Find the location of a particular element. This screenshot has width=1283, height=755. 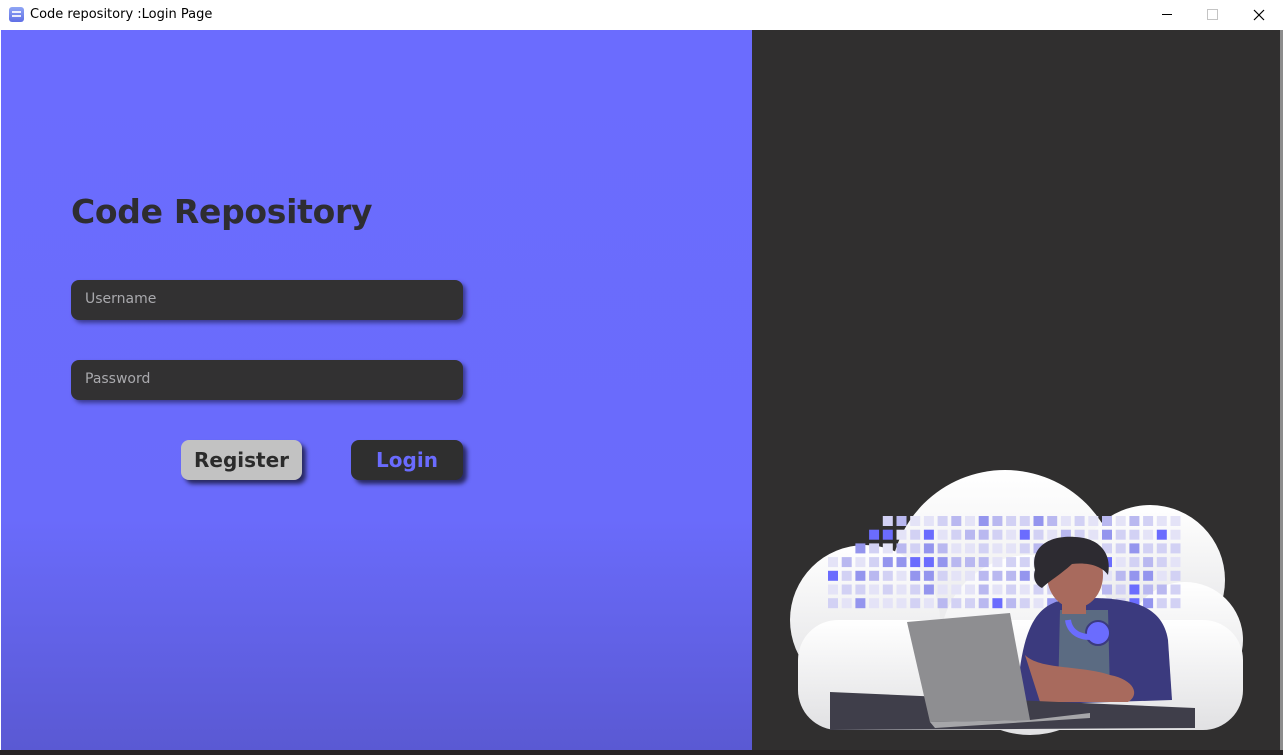

password-placeholder: Password is located at coordinates (118, 379).